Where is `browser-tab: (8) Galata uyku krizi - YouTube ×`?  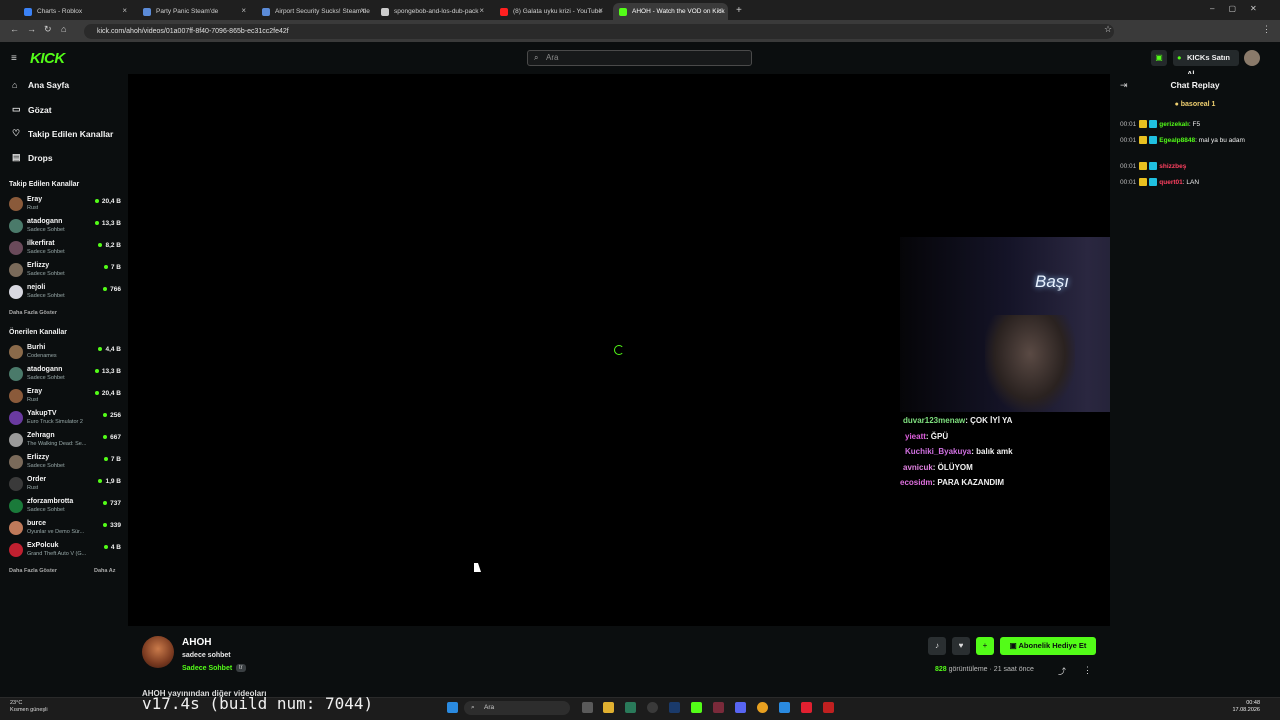 browser-tab: (8) Galata uyku krizi - YouTube × is located at coordinates (551, 11).